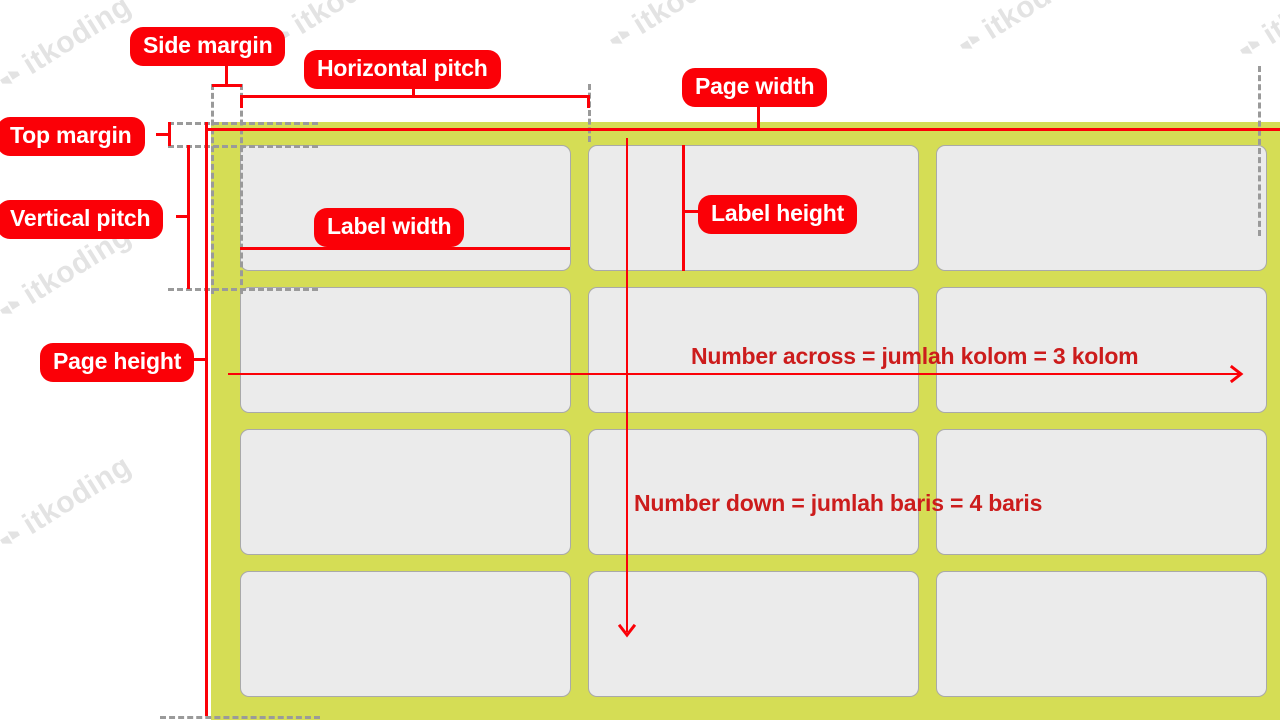 The height and width of the screenshot is (720, 1280). What do you see at coordinates (742, 129) in the screenshot?
I see `measure-page-width-span` at bounding box center [742, 129].